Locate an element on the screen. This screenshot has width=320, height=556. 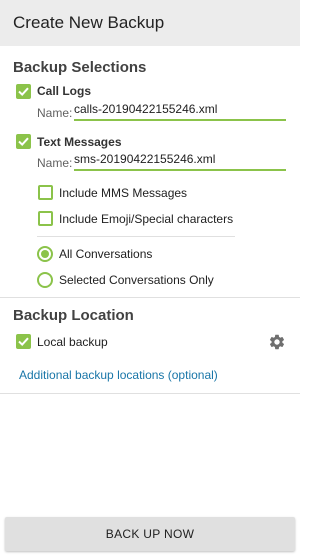
options-divider is located at coordinates (136, 236).